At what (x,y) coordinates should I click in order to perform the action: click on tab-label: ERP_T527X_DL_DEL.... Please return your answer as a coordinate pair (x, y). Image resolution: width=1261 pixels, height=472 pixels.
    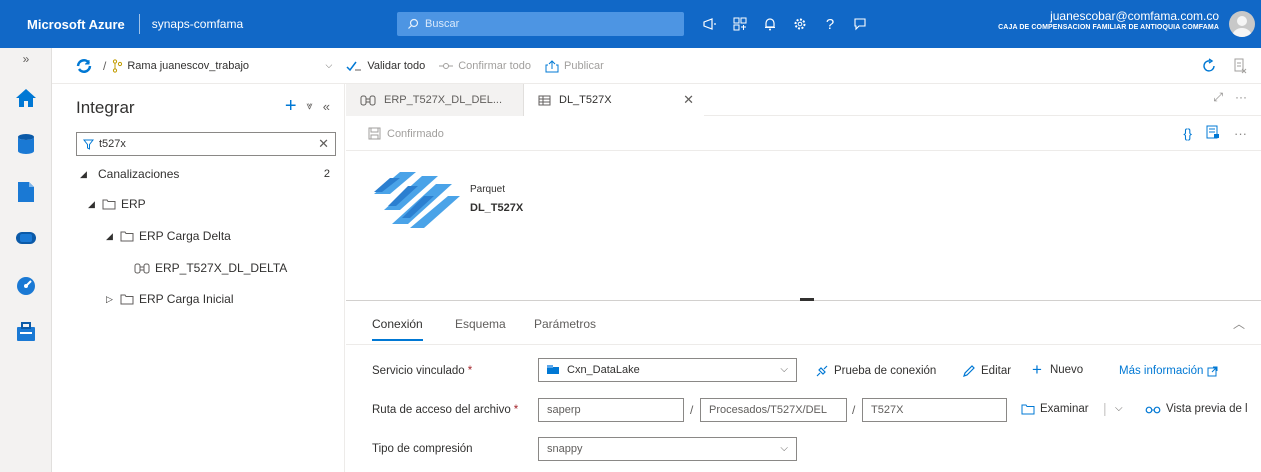
    Looking at the image, I should click on (443, 100).